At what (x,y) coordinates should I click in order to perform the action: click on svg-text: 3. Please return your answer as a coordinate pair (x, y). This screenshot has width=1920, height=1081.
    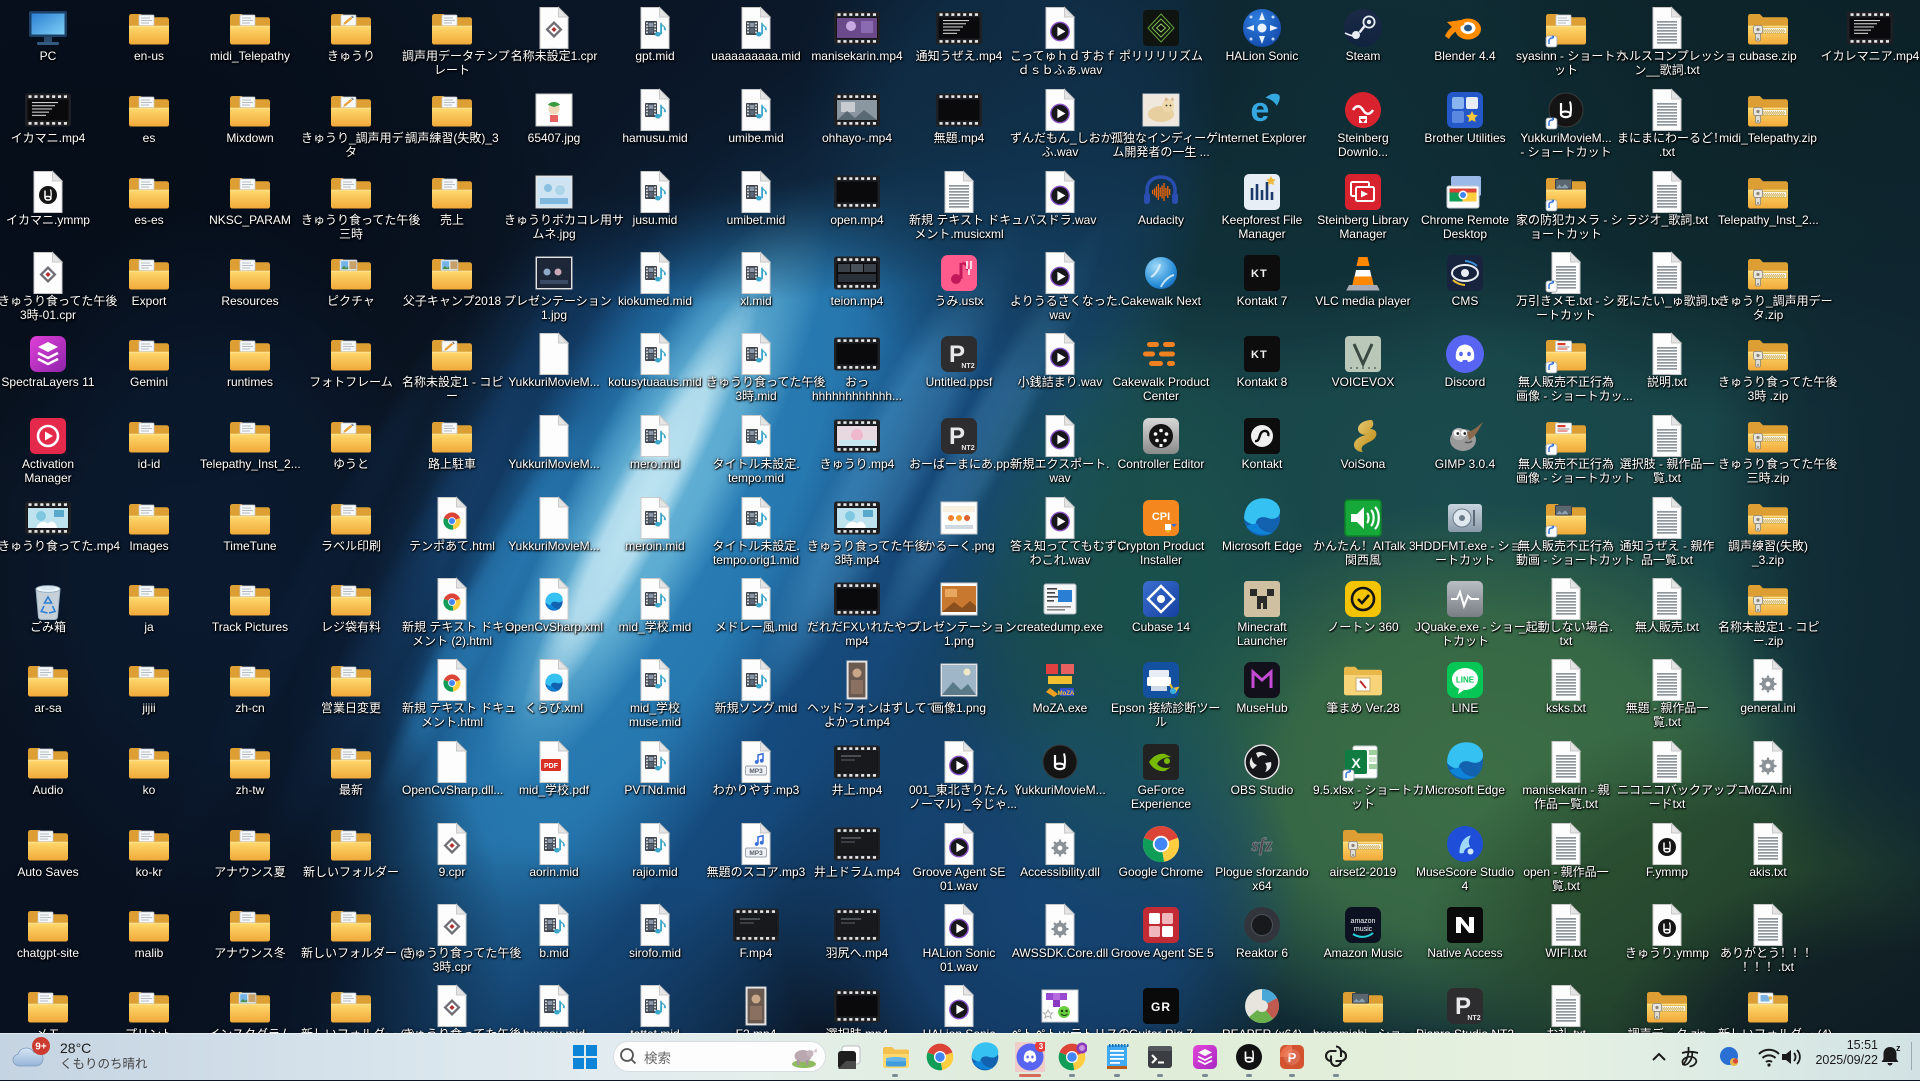
    Looking at the image, I should click on (1041, 1046).